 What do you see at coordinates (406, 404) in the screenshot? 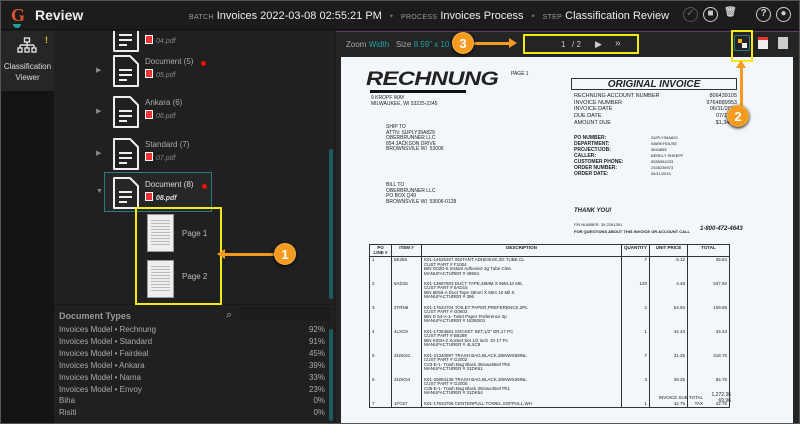
I see `cell: 1FC67` at bounding box center [406, 404].